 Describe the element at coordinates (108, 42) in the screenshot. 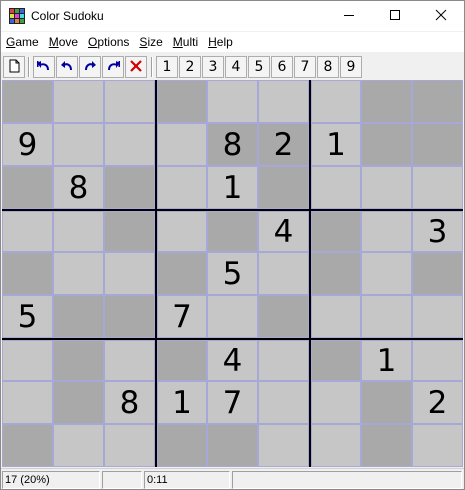

I see `menu-options: Options` at that location.